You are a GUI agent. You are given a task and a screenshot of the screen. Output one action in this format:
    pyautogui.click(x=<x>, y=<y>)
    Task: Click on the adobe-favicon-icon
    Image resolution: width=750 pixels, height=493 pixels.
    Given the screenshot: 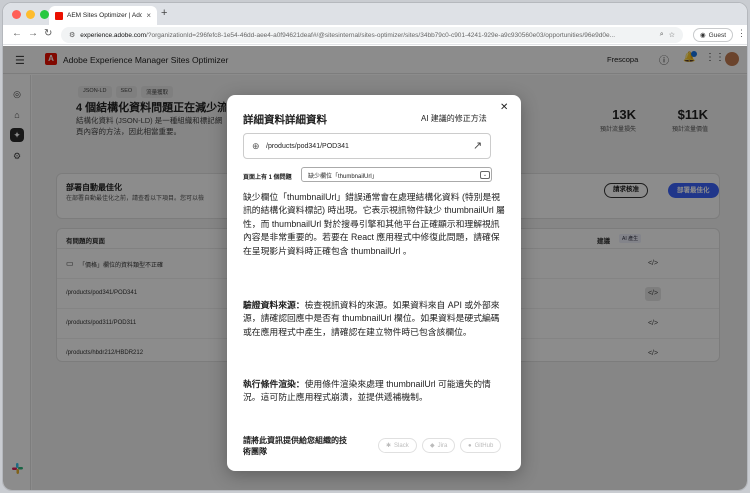 What is the action you would take?
    pyautogui.click(x=59, y=15)
    